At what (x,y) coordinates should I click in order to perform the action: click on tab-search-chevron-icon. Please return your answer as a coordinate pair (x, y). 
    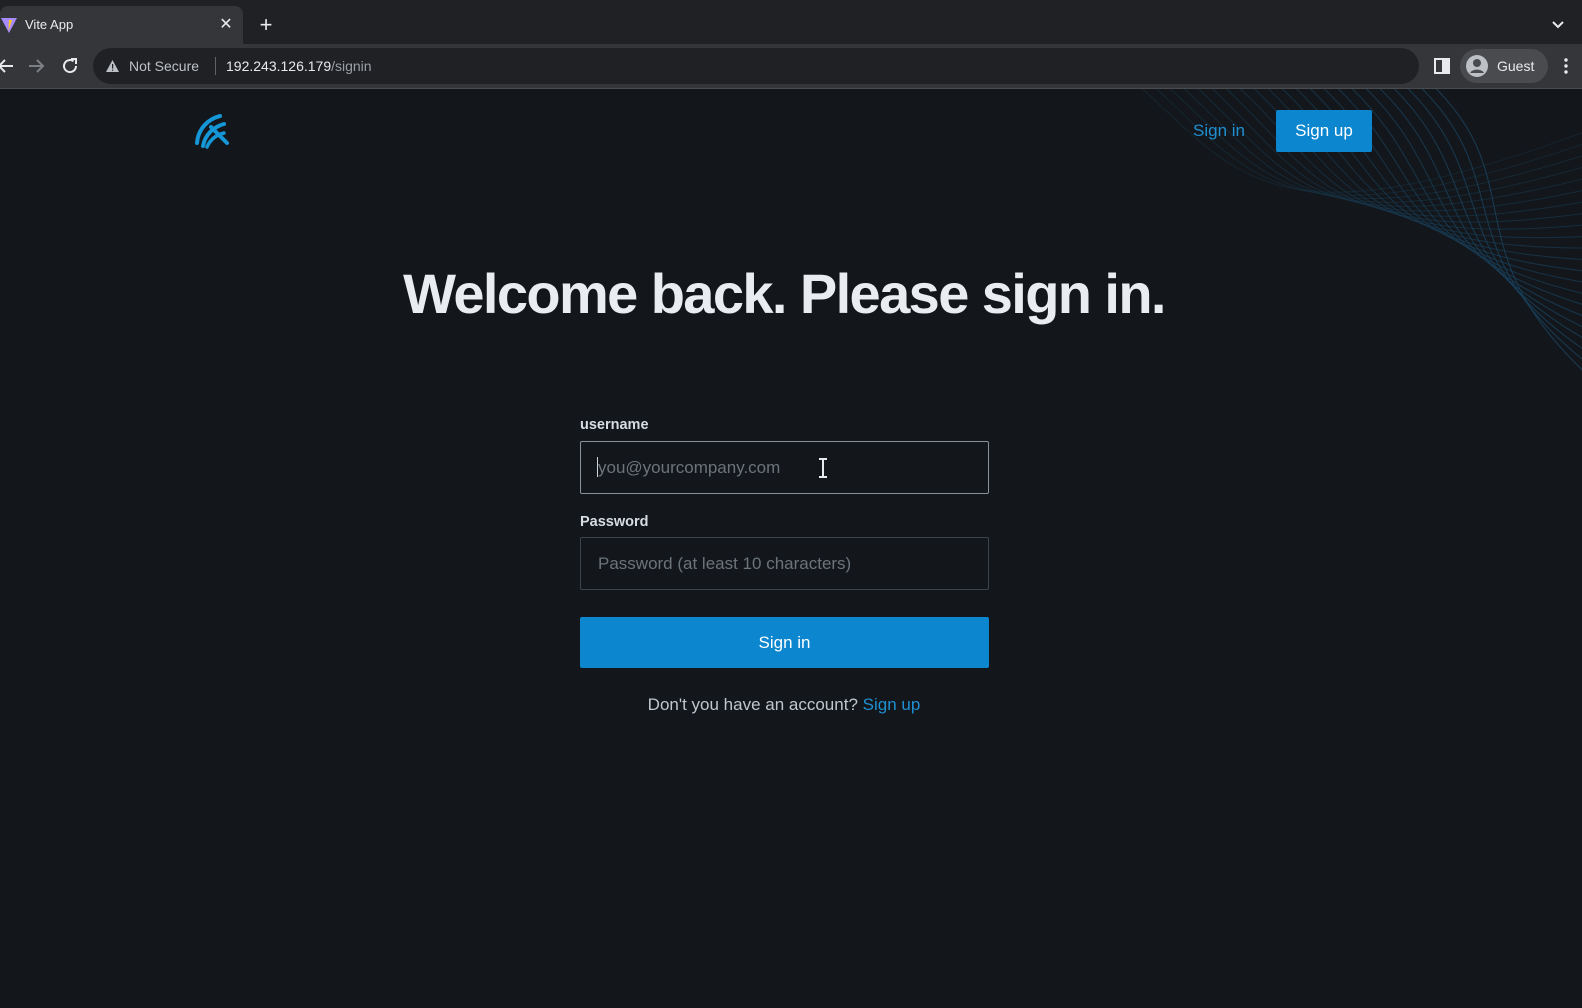
    Looking at the image, I should click on (1558, 24).